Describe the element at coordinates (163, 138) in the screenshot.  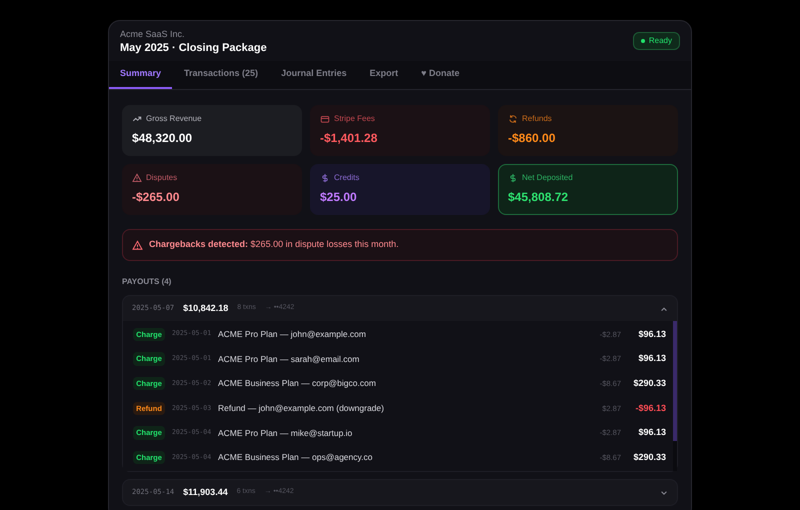
I see `stat-value: $48,320.00` at that location.